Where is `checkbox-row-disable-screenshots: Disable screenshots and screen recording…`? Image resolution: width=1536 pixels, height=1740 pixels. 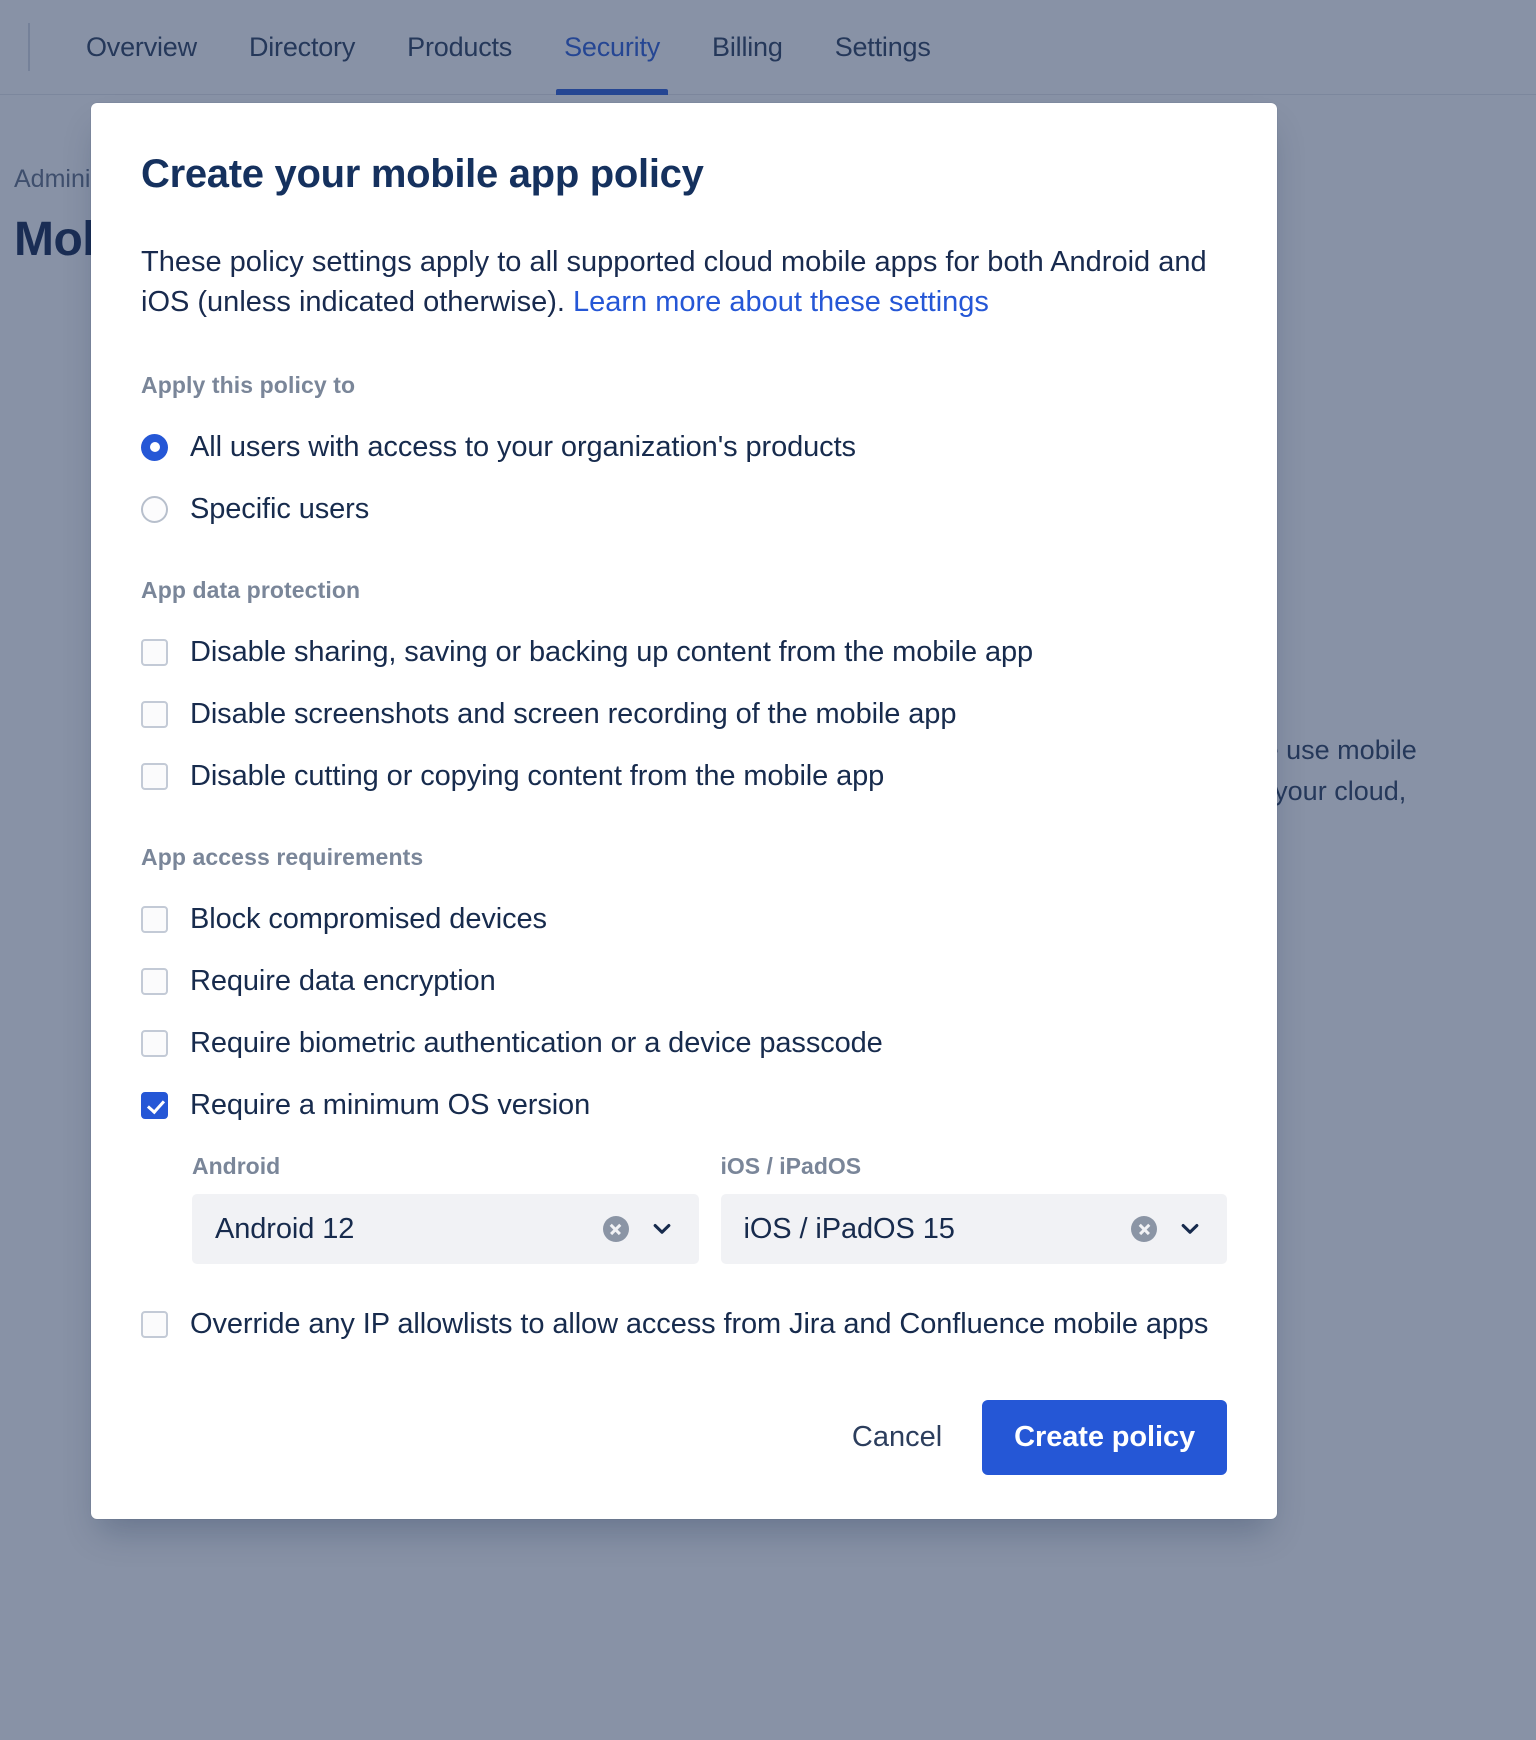
checkbox-row-disable-screenshots: Disable screenshots and screen recording… is located at coordinates (684, 714).